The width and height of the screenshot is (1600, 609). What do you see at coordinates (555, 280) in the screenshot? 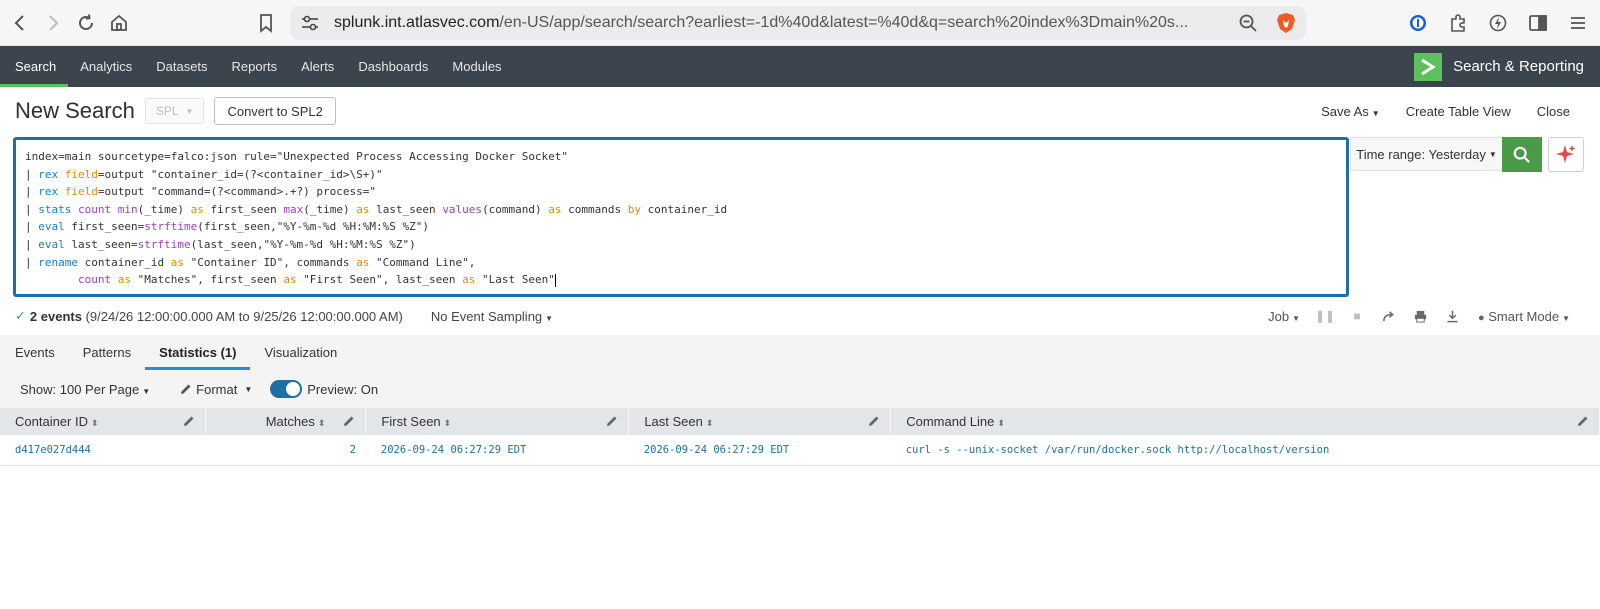
I see `text-cursor` at bounding box center [555, 280].